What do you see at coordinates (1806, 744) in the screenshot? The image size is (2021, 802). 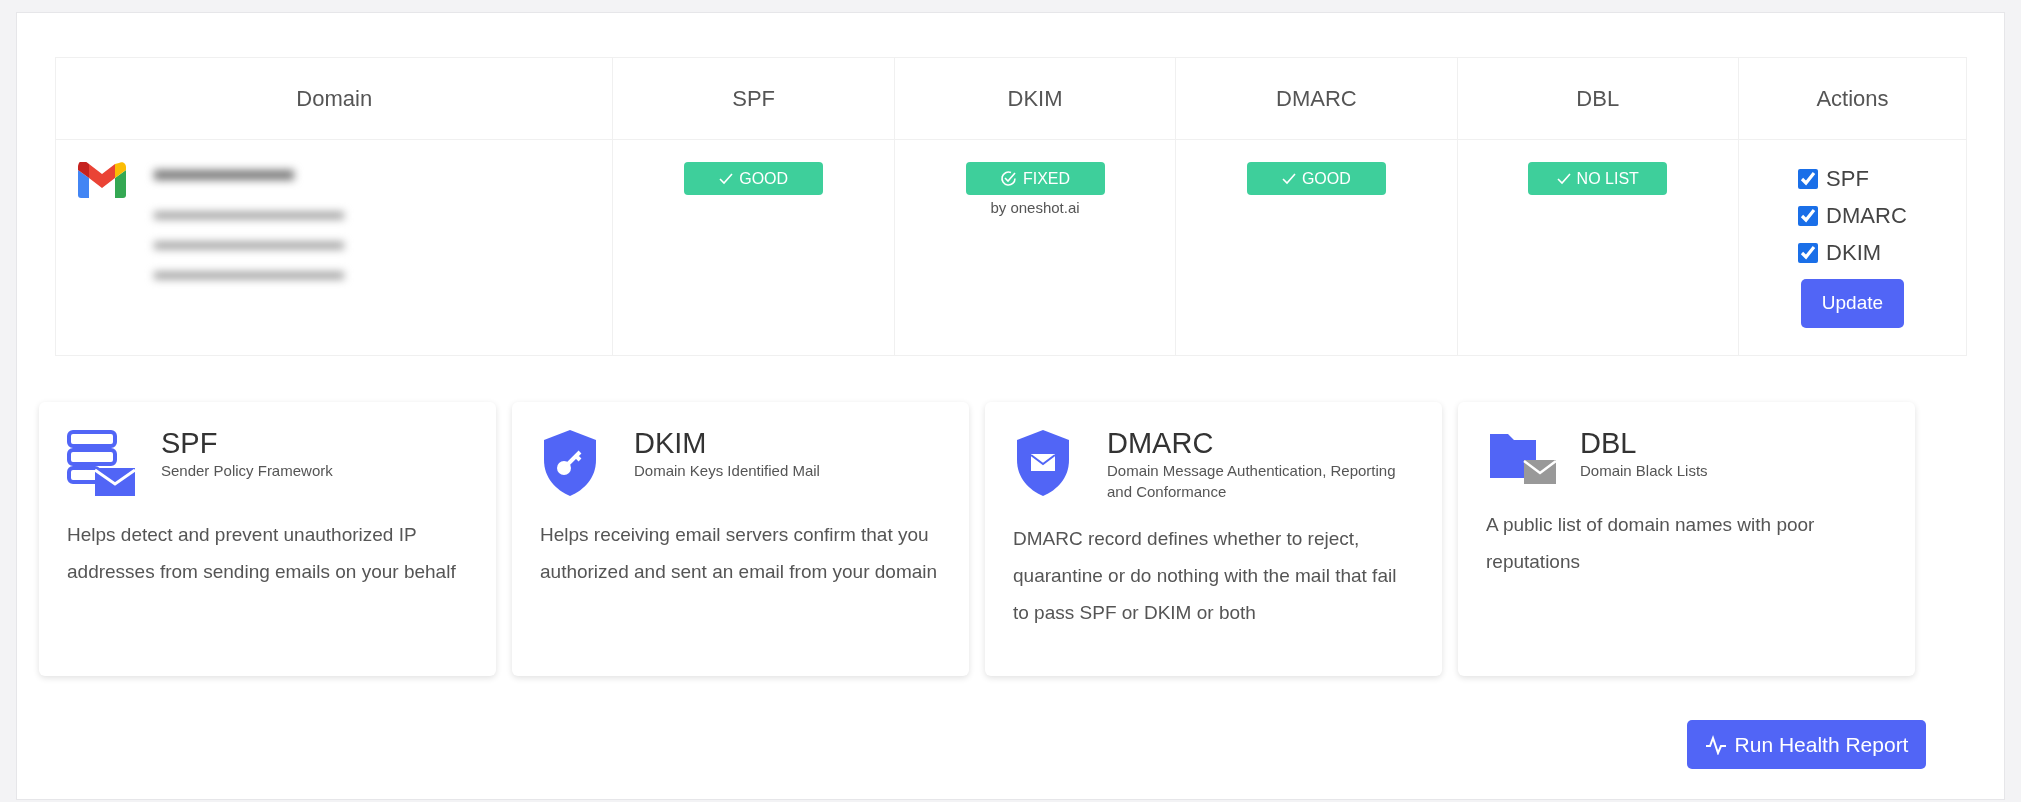 I see `run-health-report-button: Run Health Report` at bounding box center [1806, 744].